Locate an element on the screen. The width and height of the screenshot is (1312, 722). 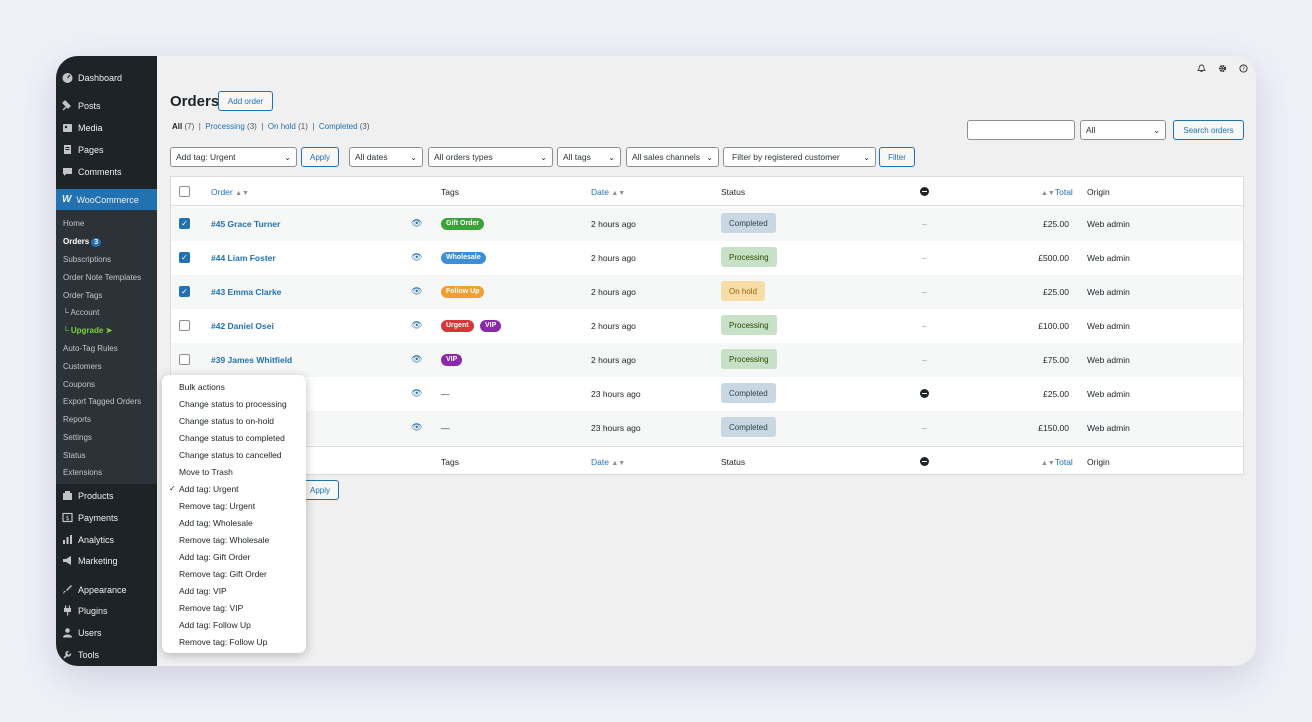
filter-completed: Completed is located at coordinates (338, 126).